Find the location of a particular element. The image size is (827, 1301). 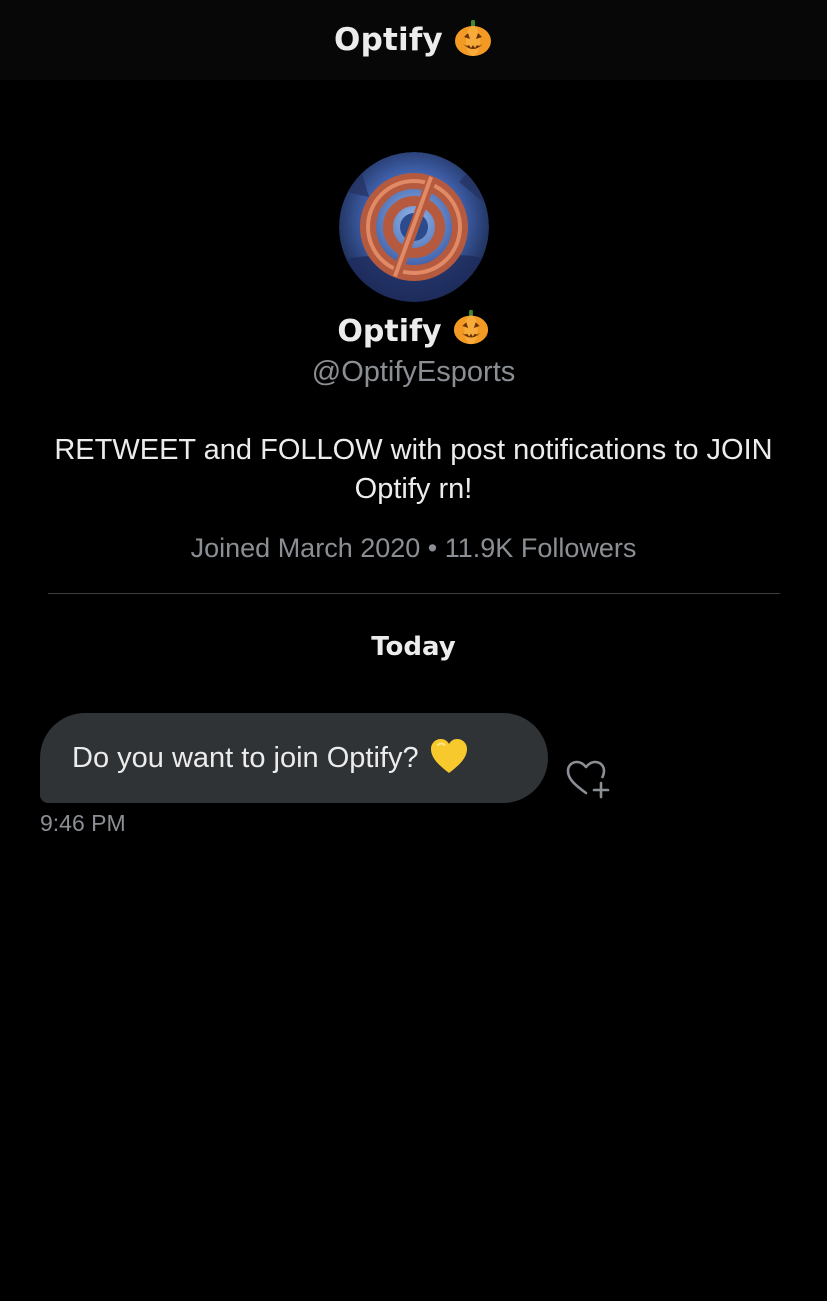

joined-date: Joined March 2020 is located at coordinates (305, 548).